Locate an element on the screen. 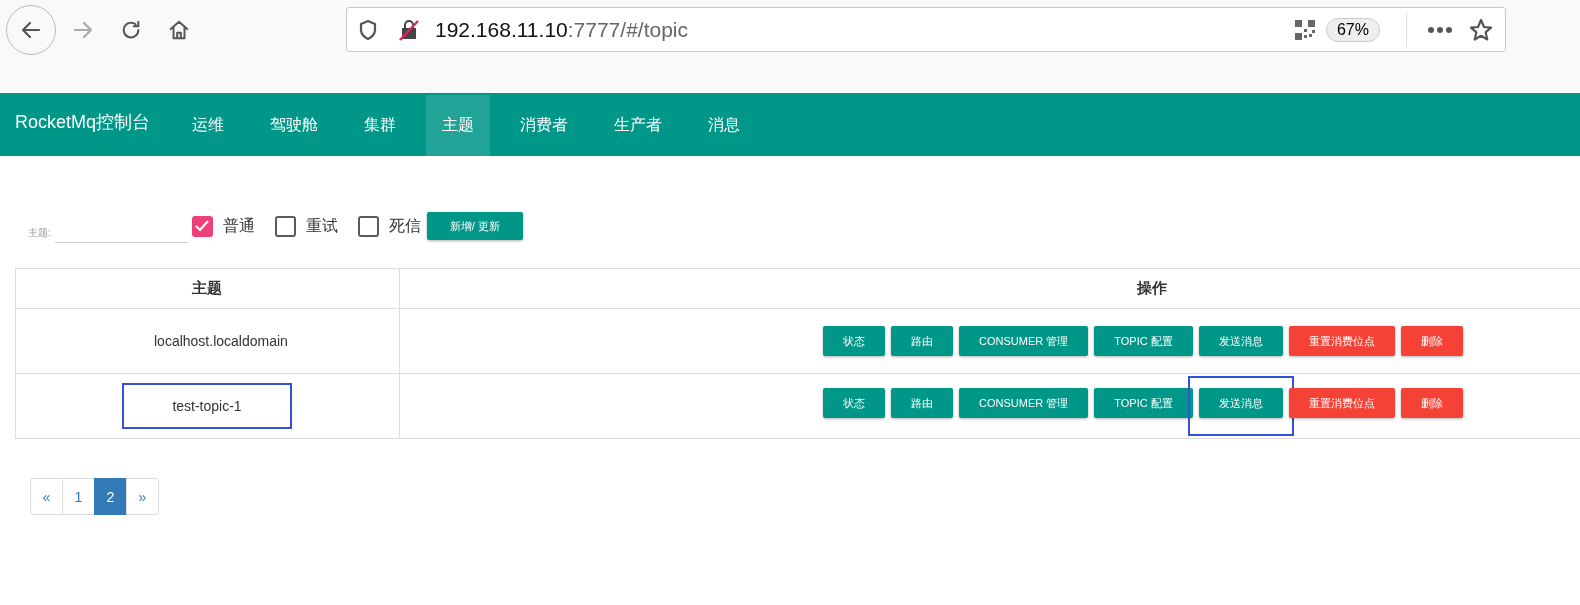 This screenshot has height=605, width=1580. brand-title: RocketMq控制台 is located at coordinates (83, 121).